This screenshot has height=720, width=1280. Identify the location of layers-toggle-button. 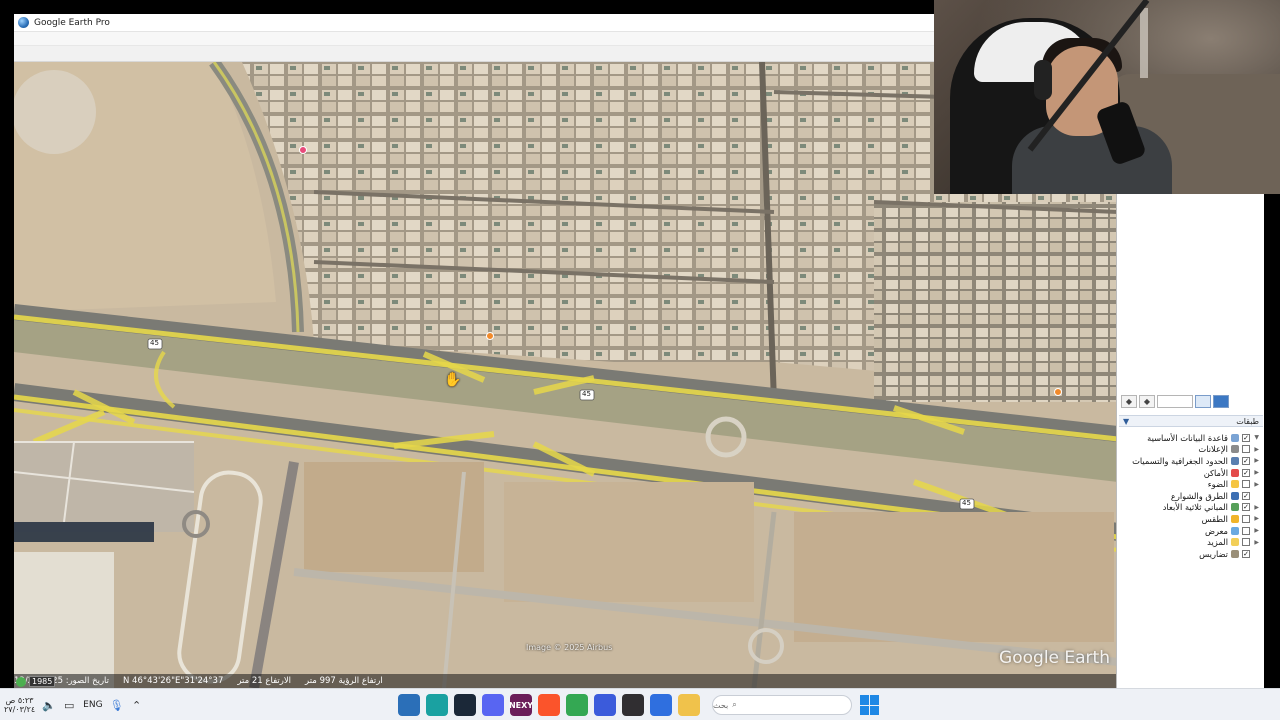
(1203, 401).